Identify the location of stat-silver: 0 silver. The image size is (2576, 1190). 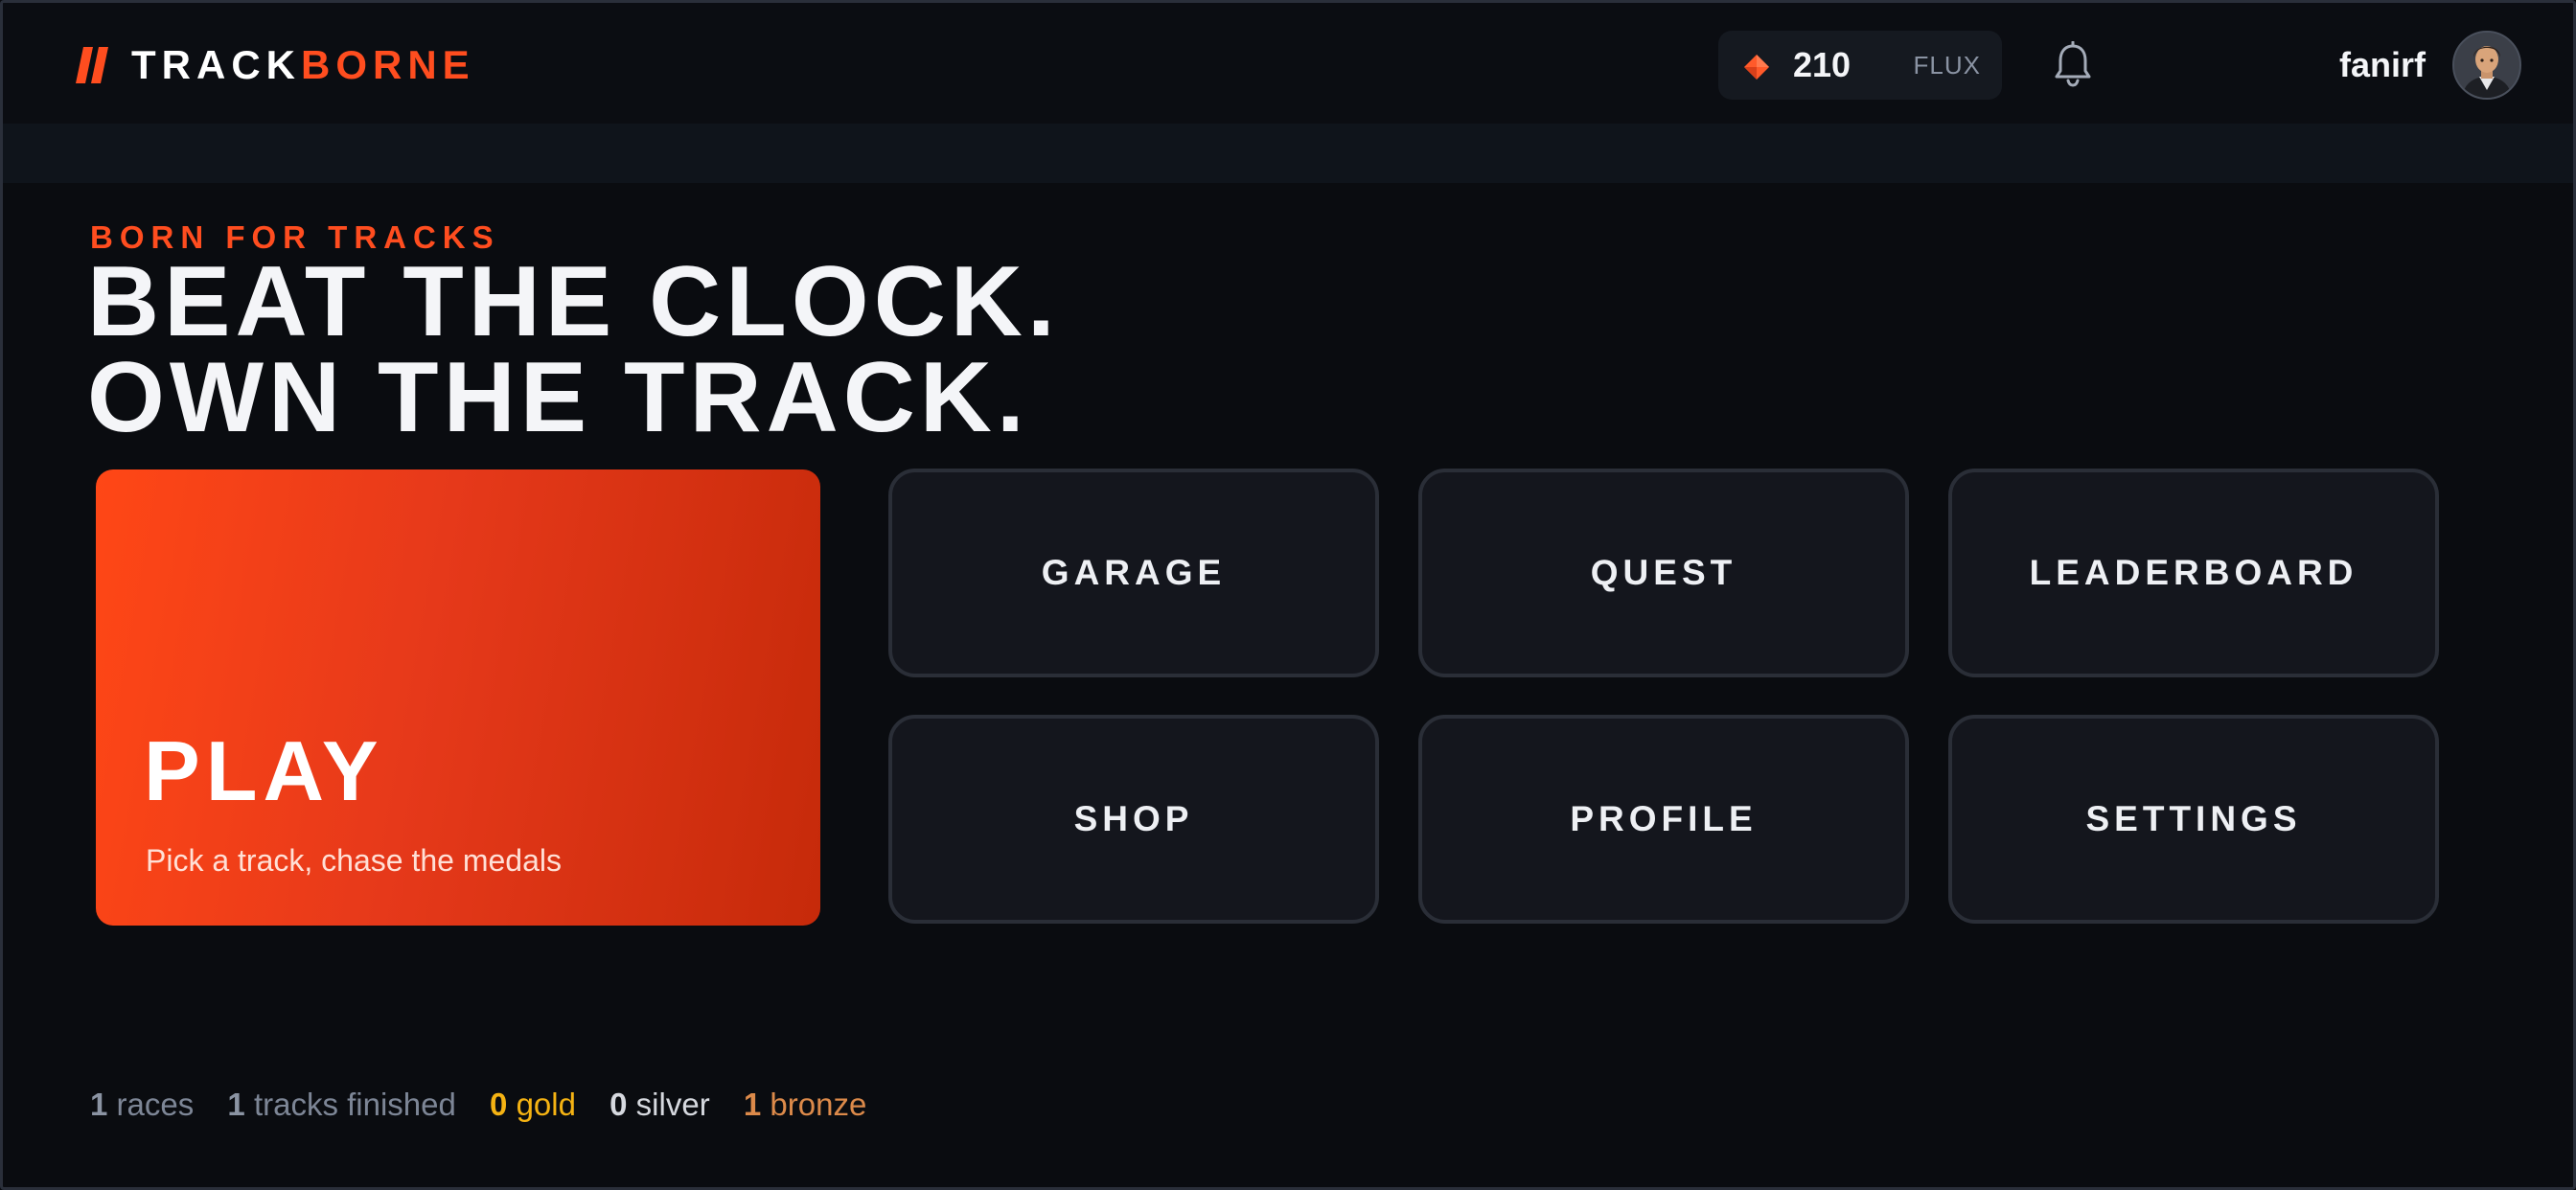
(660, 1105).